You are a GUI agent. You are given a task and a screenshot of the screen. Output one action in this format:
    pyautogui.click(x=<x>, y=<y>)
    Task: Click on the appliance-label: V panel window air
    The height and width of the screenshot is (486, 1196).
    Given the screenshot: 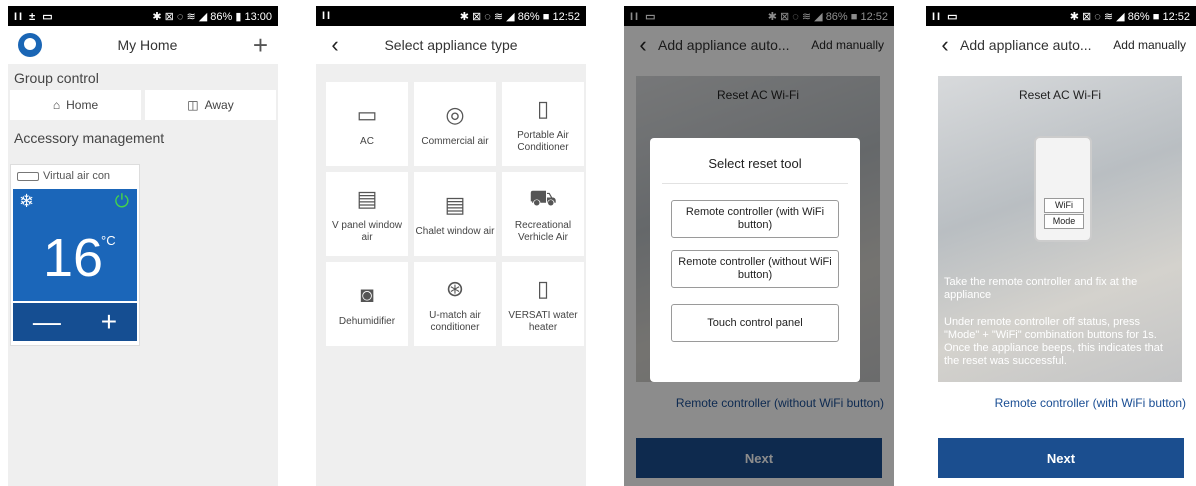 What is the action you would take?
    pyautogui.click(x=367, y=231)
    